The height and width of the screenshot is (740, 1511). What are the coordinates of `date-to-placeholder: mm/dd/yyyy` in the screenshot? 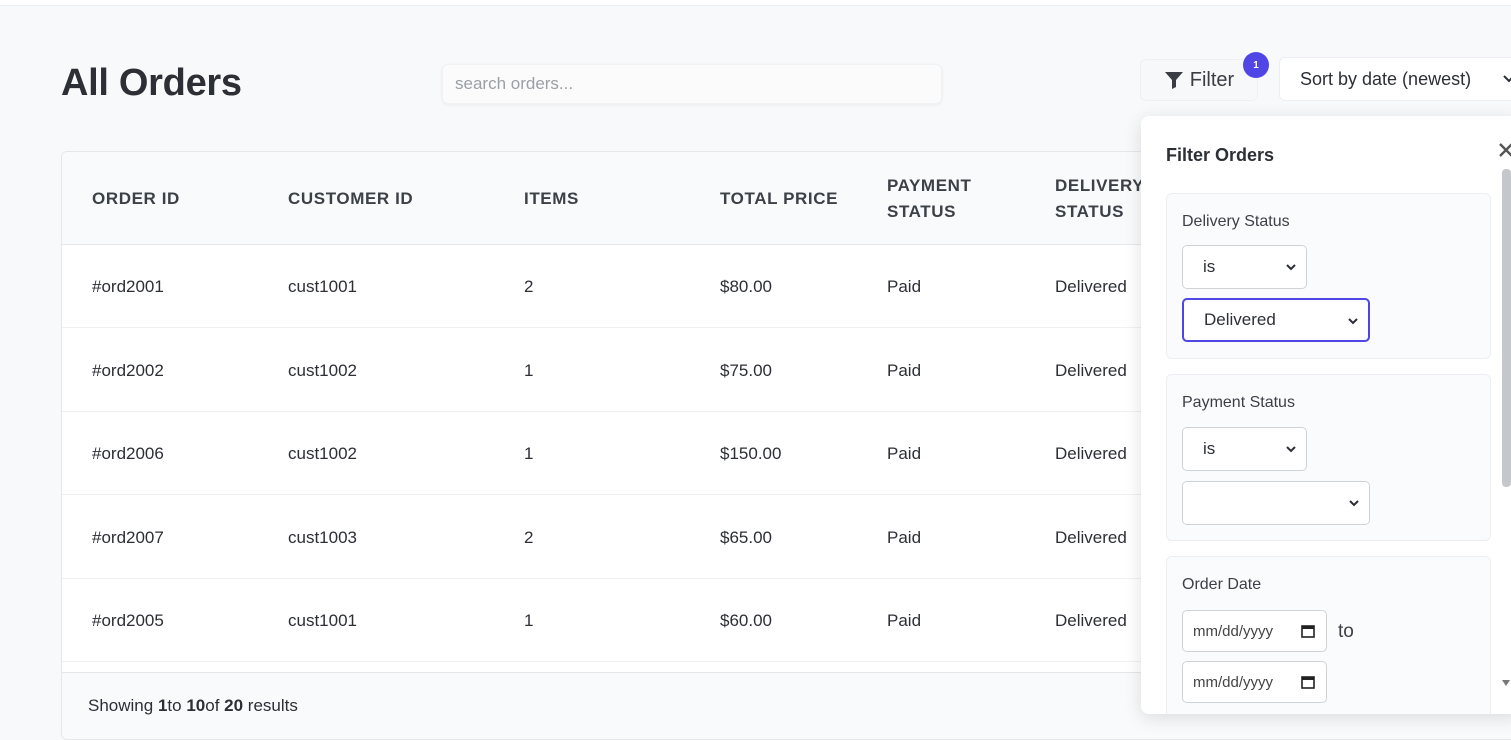 It's located at (1233, 682).